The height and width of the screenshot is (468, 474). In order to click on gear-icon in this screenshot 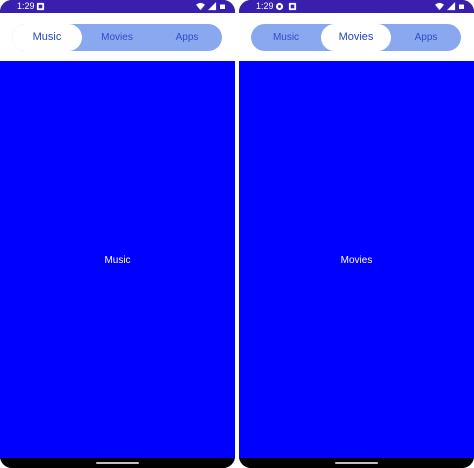, I will do `click(279, 6)`.